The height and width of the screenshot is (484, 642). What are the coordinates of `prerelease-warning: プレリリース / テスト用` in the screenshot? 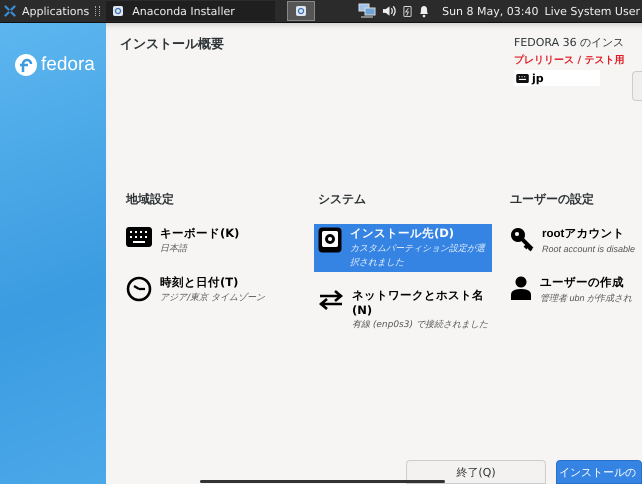 It's located at (570, 60).